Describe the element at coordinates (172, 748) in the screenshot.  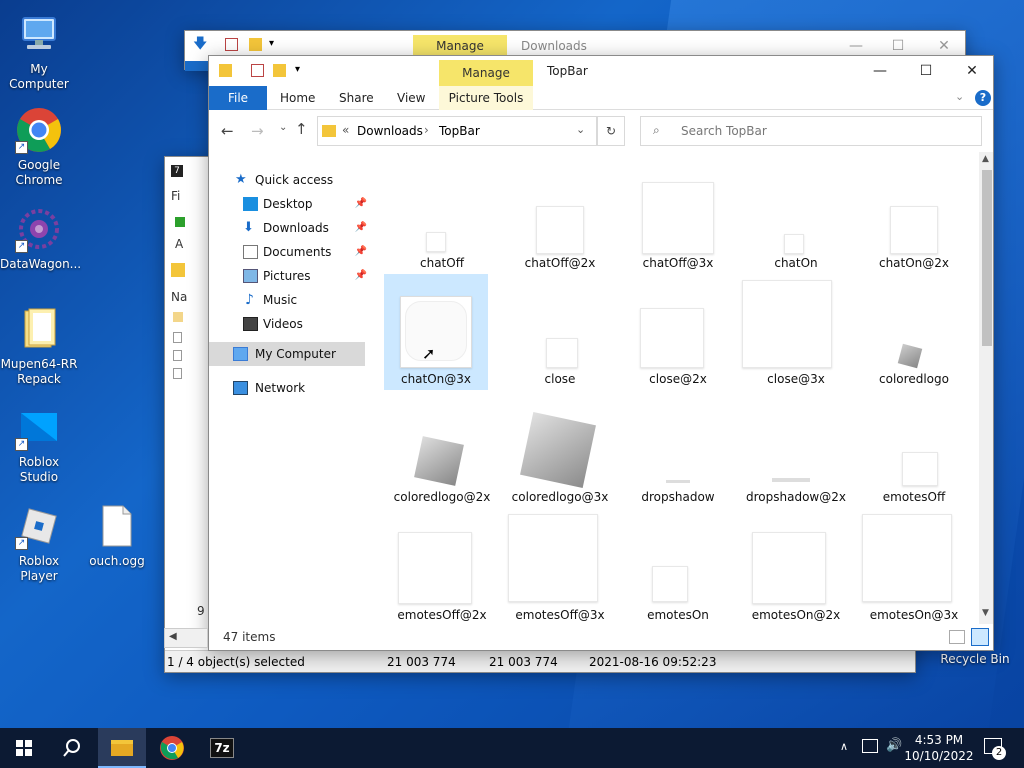
I see `taskbar-chrome` at that location.